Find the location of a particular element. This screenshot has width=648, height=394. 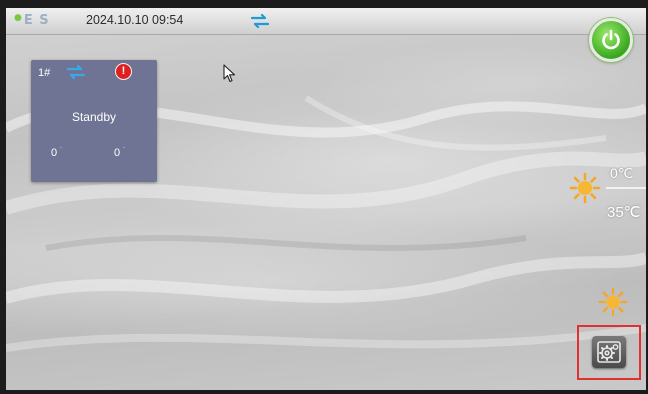

mouse-cursor-icon is located at coordinates (229, 73).